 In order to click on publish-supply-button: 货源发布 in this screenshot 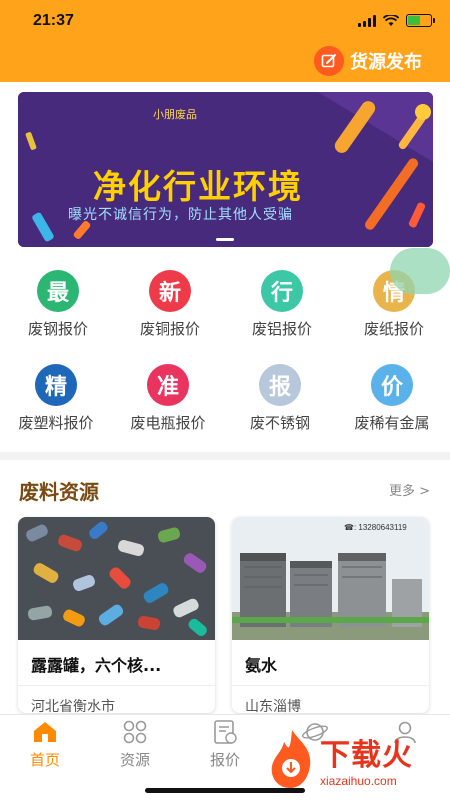, I will do `click(368, 61)`.